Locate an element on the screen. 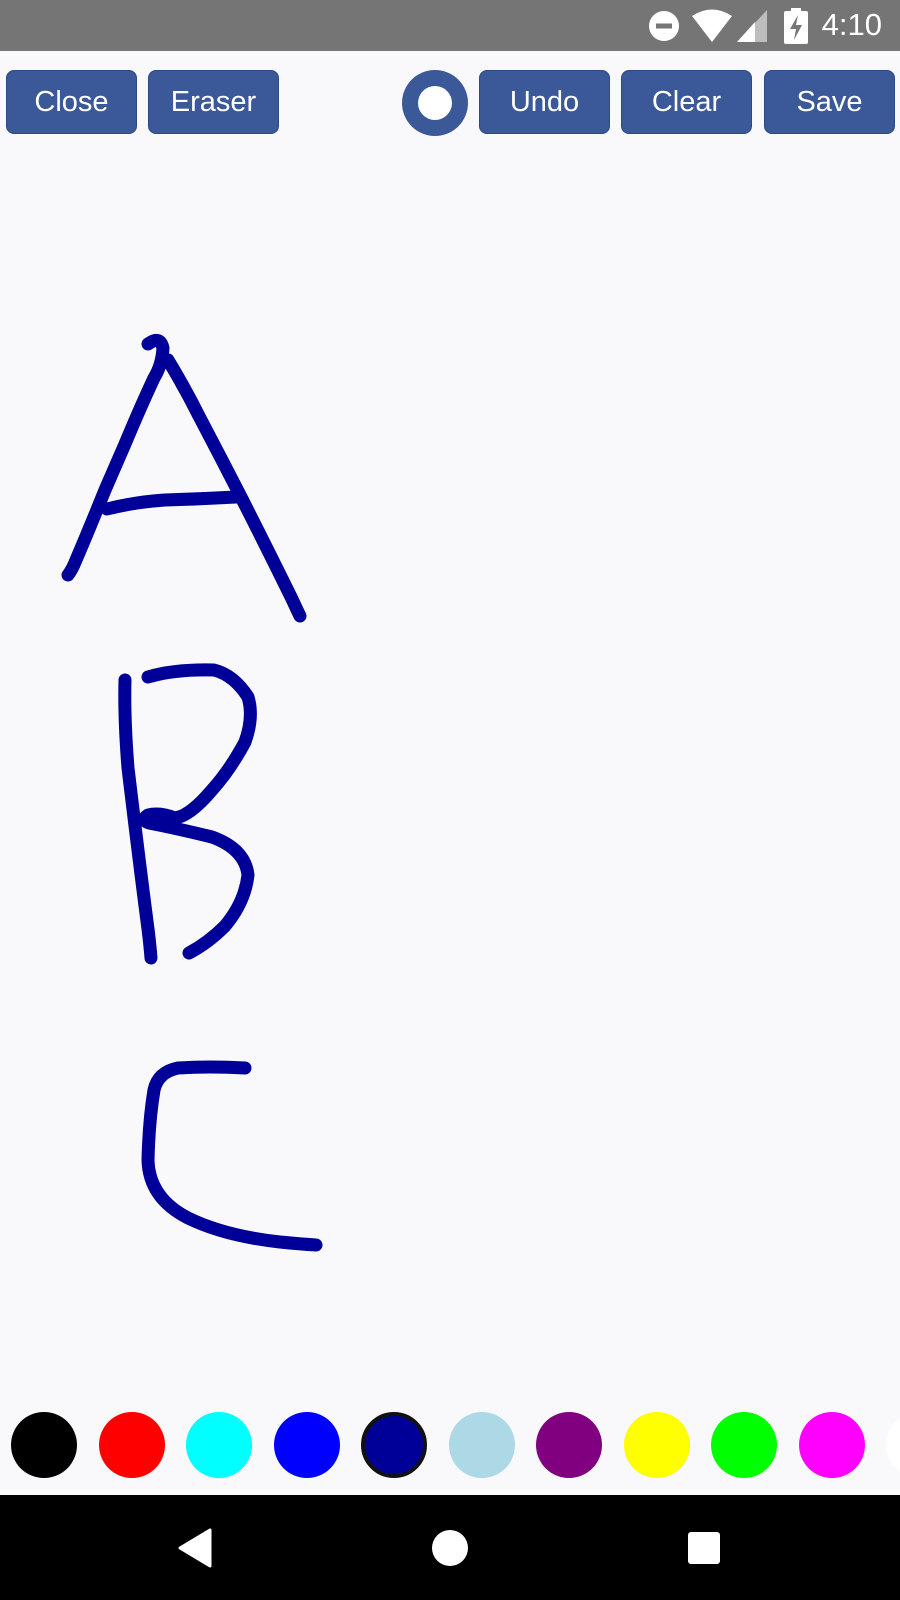 The width and height of the screenshot is (900, 1600). toolbar: Close Eraser Undo Clear Save is located at coordinates (450, 101).